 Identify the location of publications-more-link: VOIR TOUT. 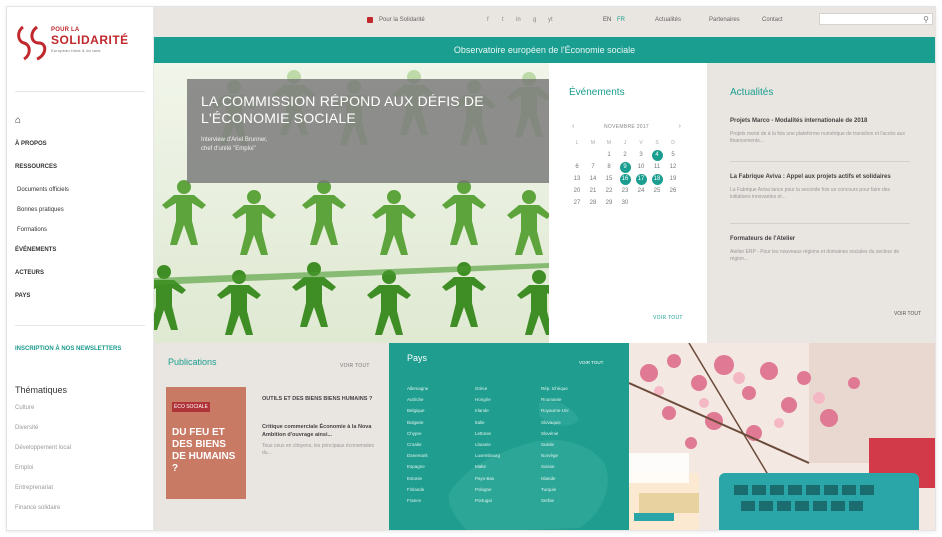
(355, 366).